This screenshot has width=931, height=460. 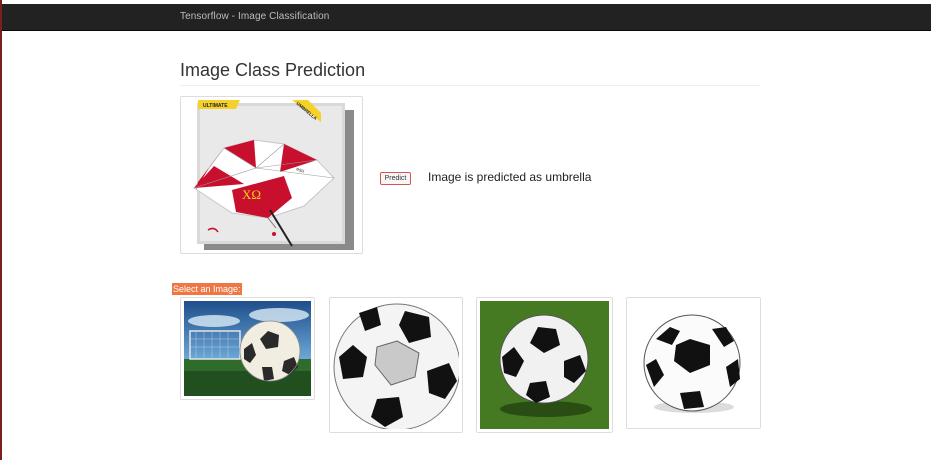 I want to click on prediction-result: Image is predicted as umbrella, so click(x=510, y=177).